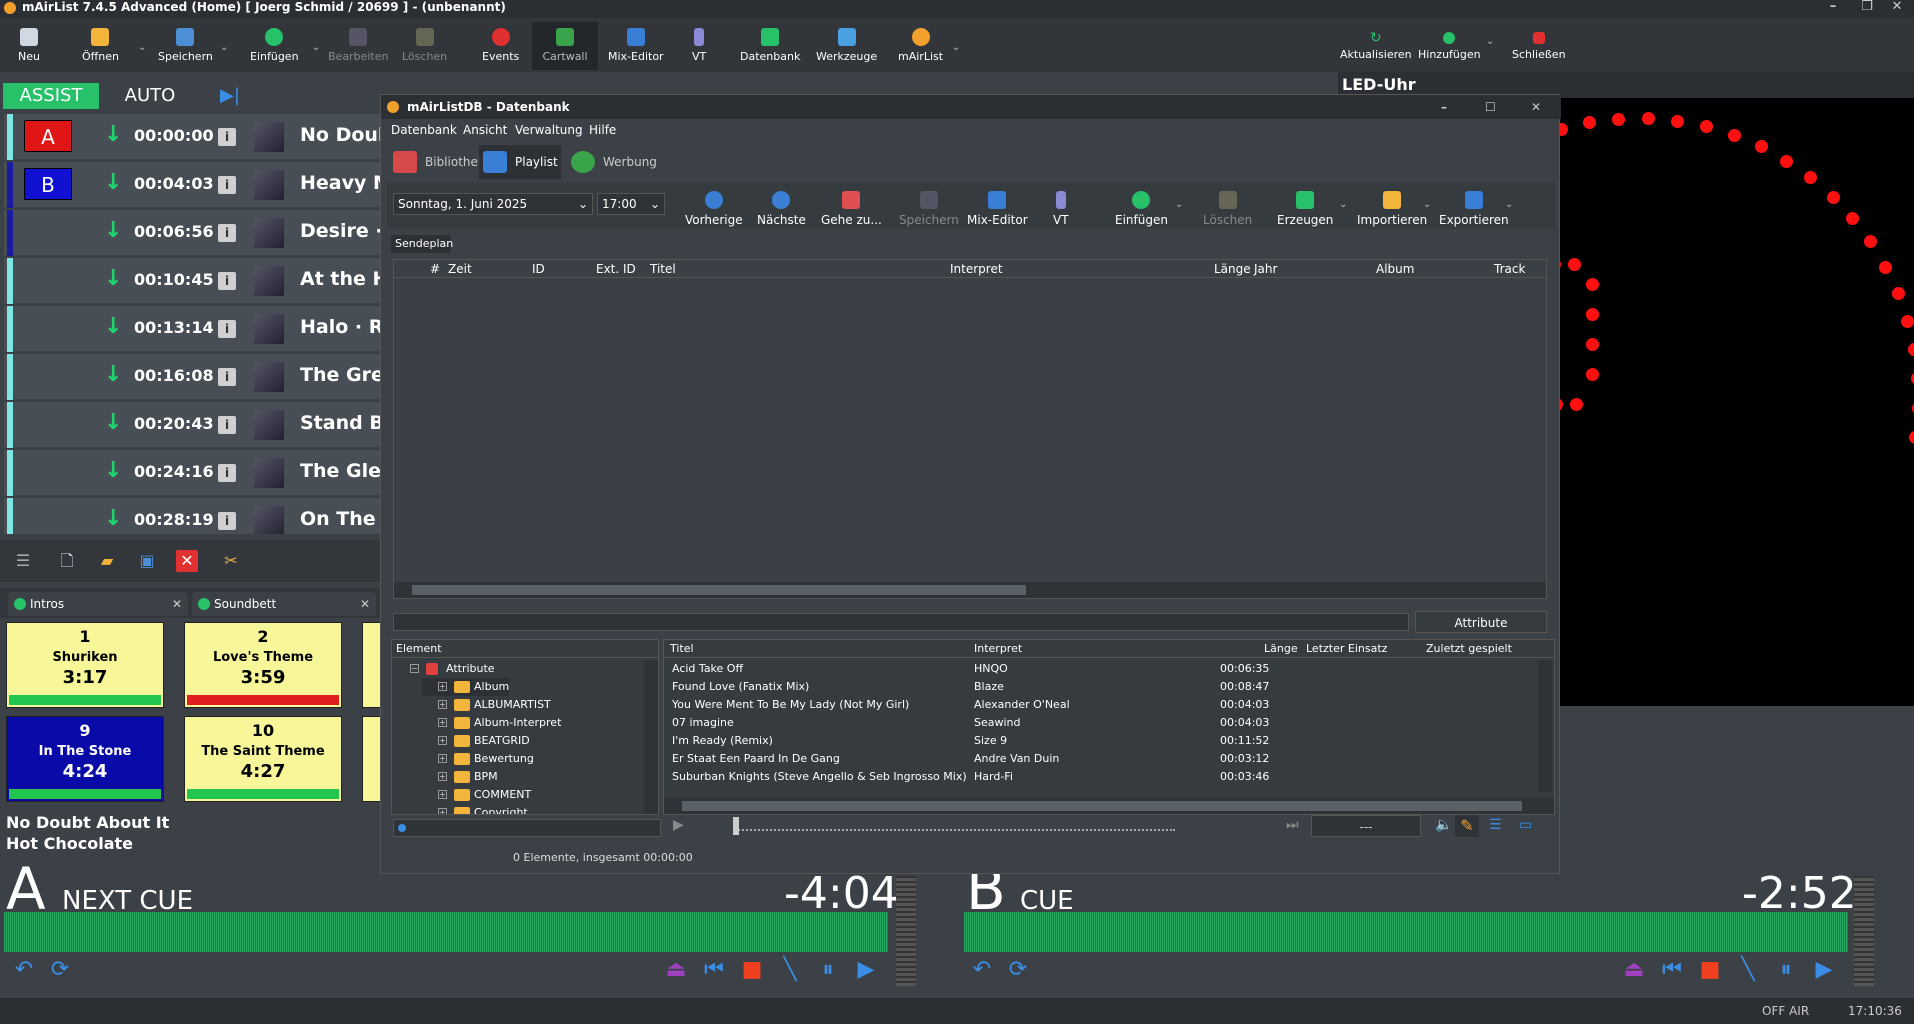  I want to click on events-button: Events, so click(500, 45).